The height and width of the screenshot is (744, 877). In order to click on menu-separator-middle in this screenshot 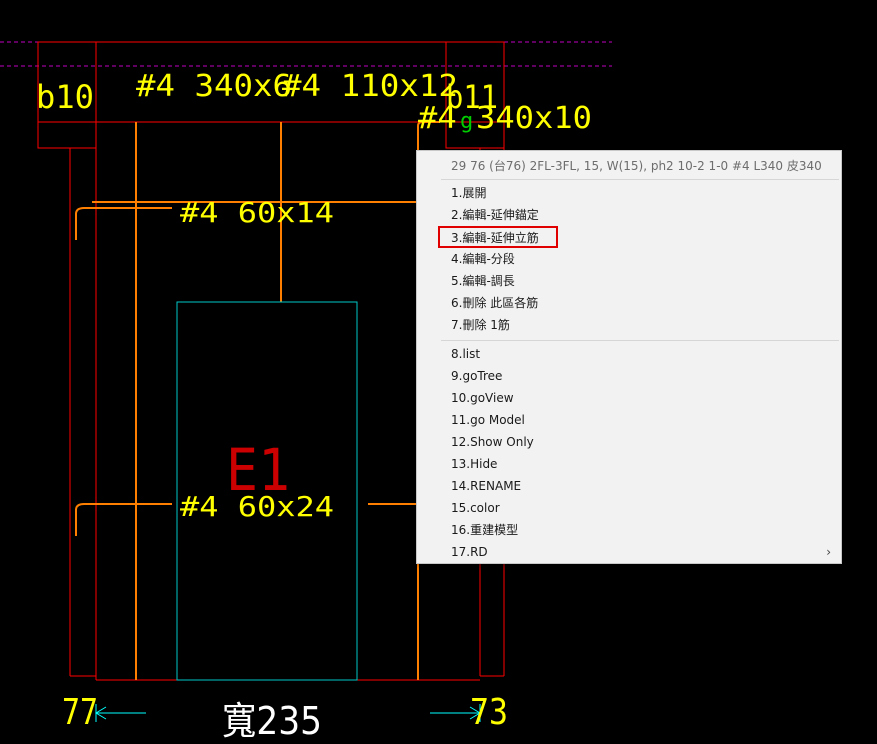, I will do `click(640, 340)`.